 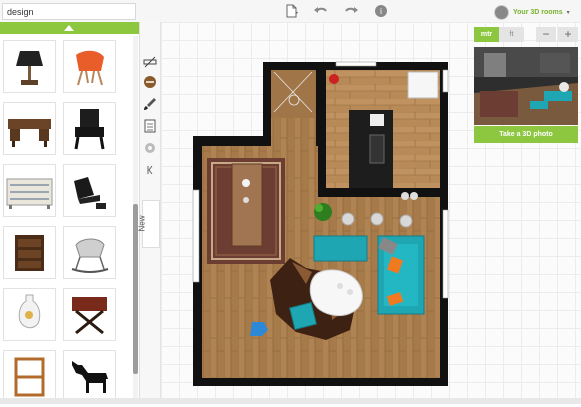 I want to click on folding-table-image, so click(x=89, y=316).